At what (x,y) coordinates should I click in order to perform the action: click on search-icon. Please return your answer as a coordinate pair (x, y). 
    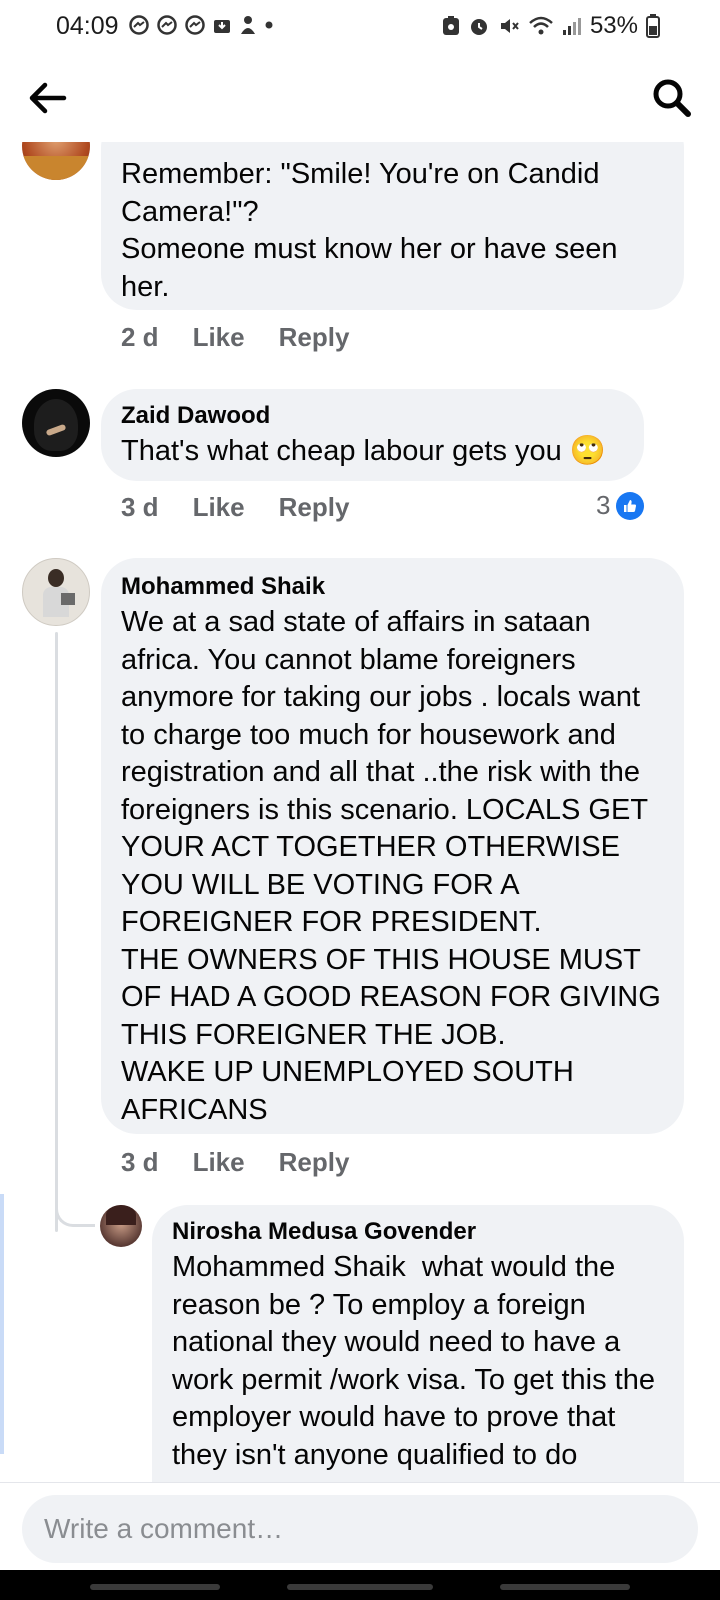
    Looking at the image, I should click on (672, 98).